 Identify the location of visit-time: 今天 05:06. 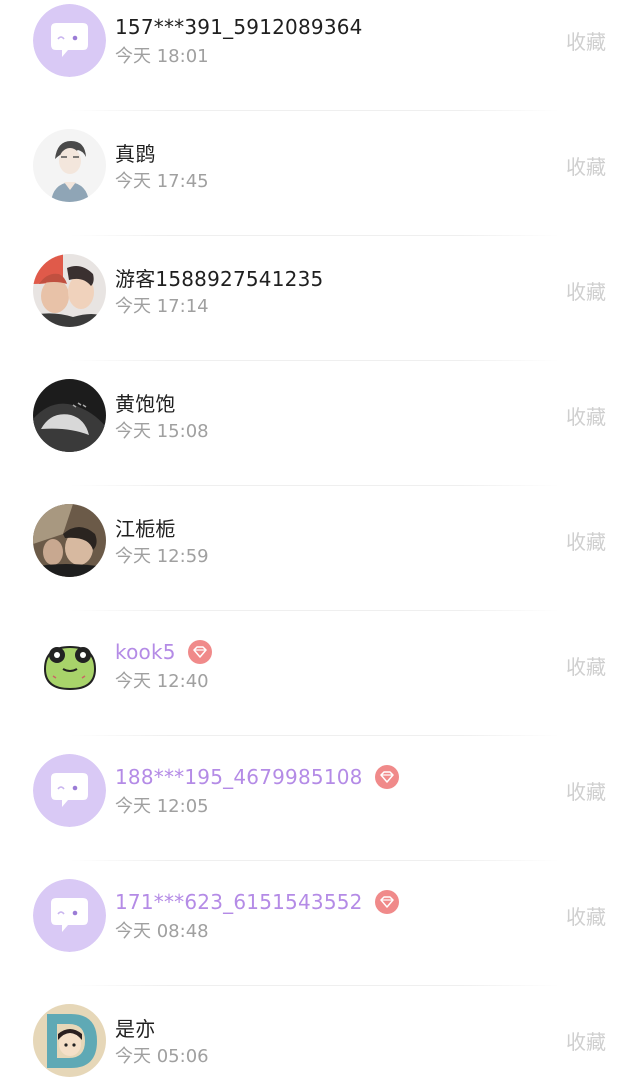
(162, 1056).